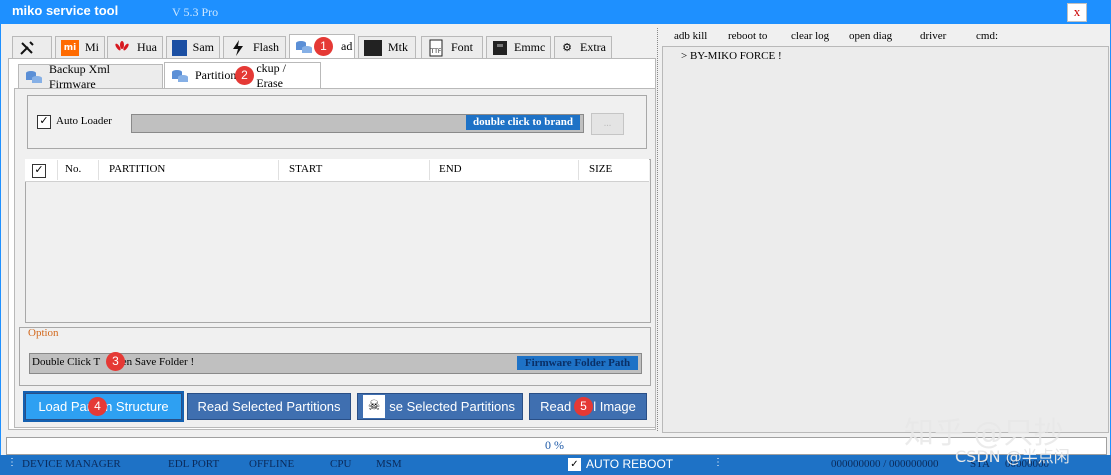 This screenshot has width=1111, height=475. I want to click on auto-loader-label: Auto Loader, so click(84, 121).